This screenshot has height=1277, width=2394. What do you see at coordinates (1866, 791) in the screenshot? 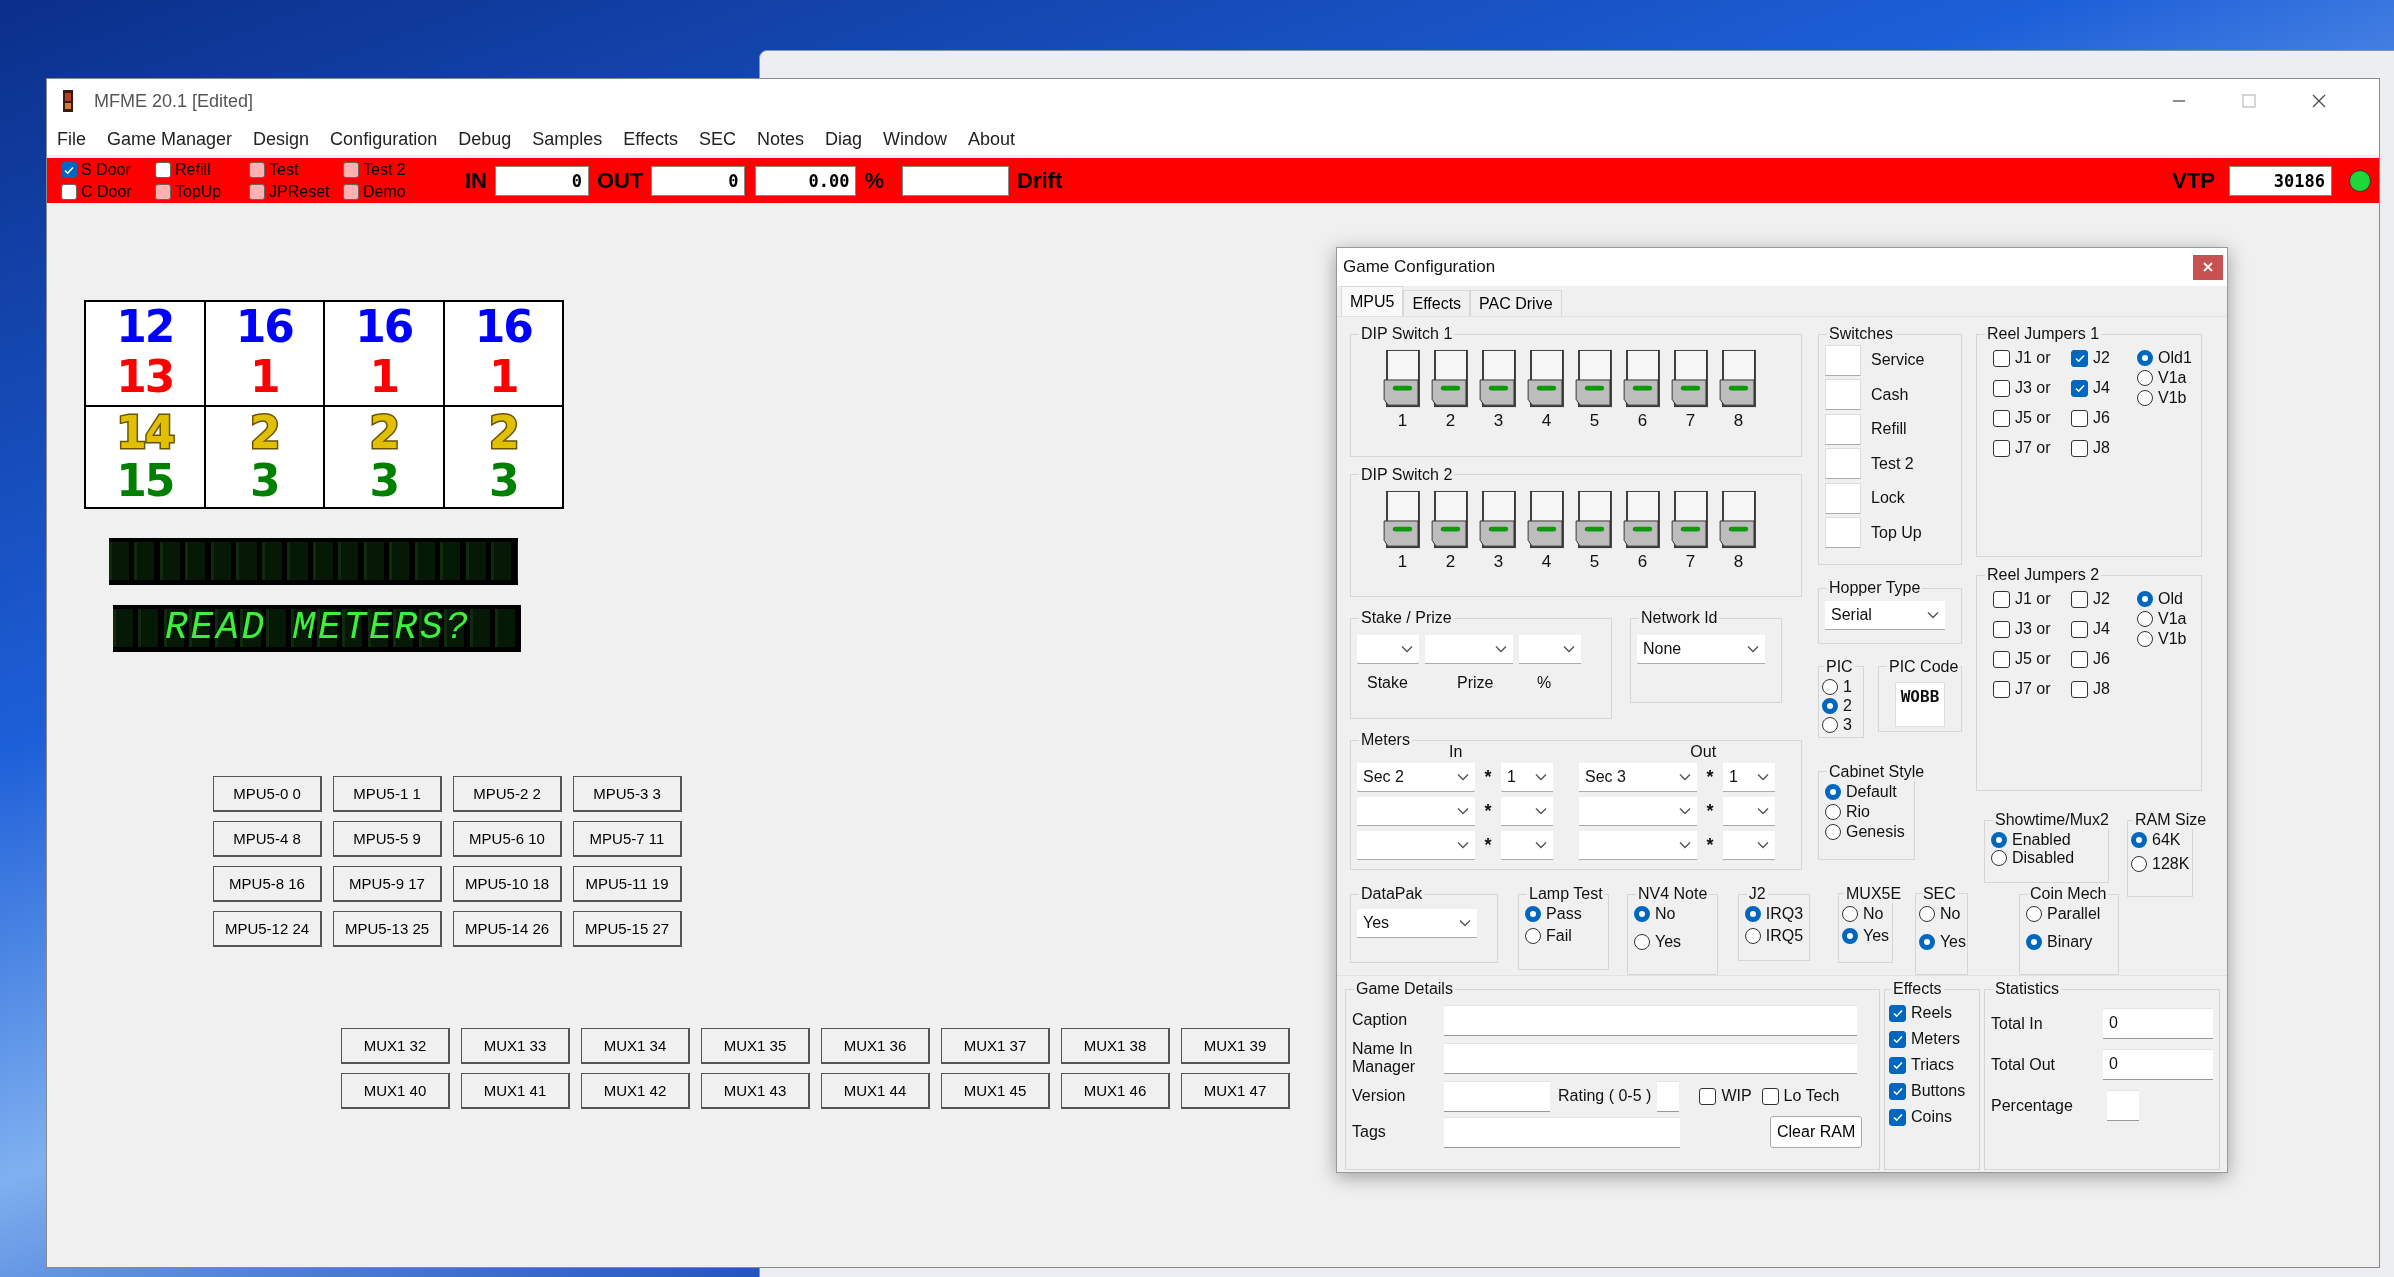
I see `radio-button: Default` at bounding box center [1866, 791].